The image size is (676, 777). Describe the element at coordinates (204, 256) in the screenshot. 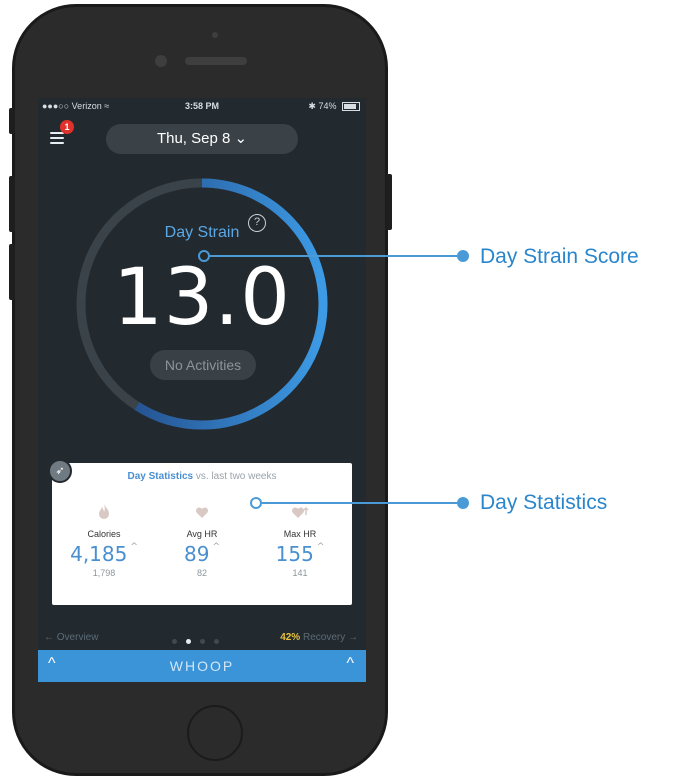

I see `strain-callout-anchor` at that location.